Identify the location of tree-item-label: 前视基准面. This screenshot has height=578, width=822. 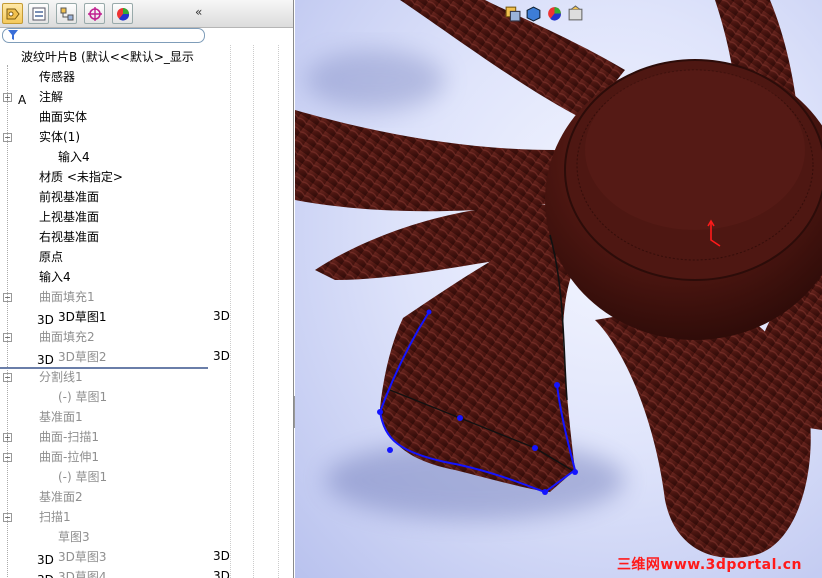
(69, 197).